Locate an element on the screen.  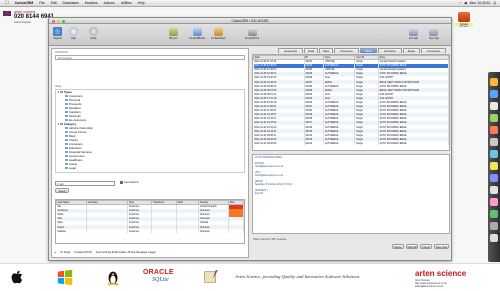
menu-status-area: ◔ ◀ Mon 10:40:51 Q is located at coordinates (479, 3).